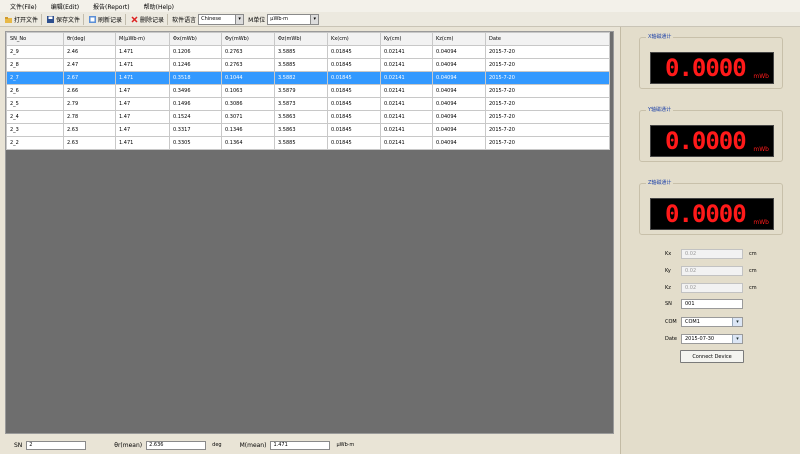 The width and height of the screenshot is (800, 454). What do you see at coordinates (301, 78) in the screenshot?
I see `cell-phiz: 3.5882` at bounding box center [301, 78].